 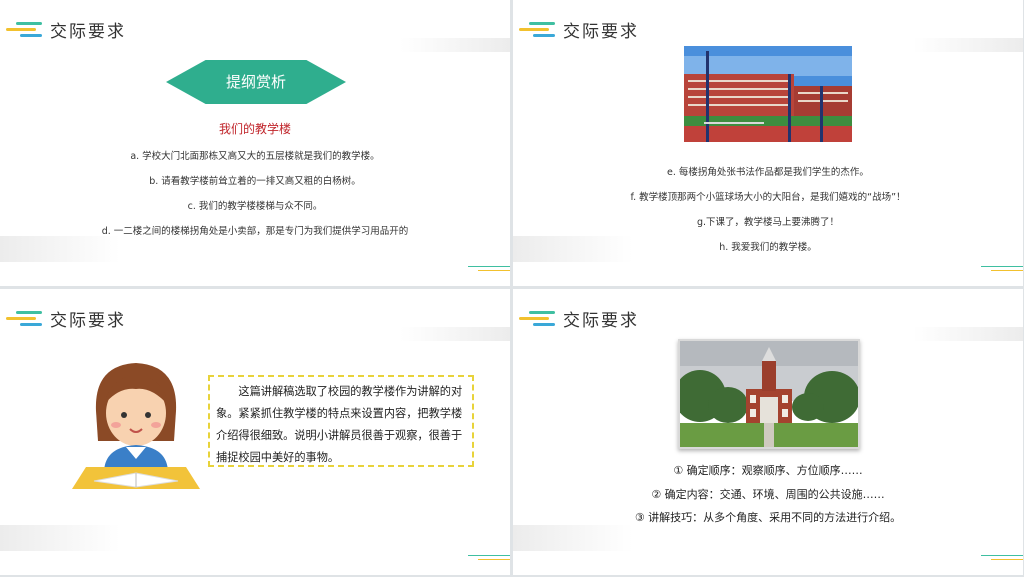 What do you see at coordinates (255, 156) in the screenshot?
I see `outline-line: a. 学校大门北面那栋又高又大的五层楼就是我们的教学楼。` at bounding box center [255, 156].